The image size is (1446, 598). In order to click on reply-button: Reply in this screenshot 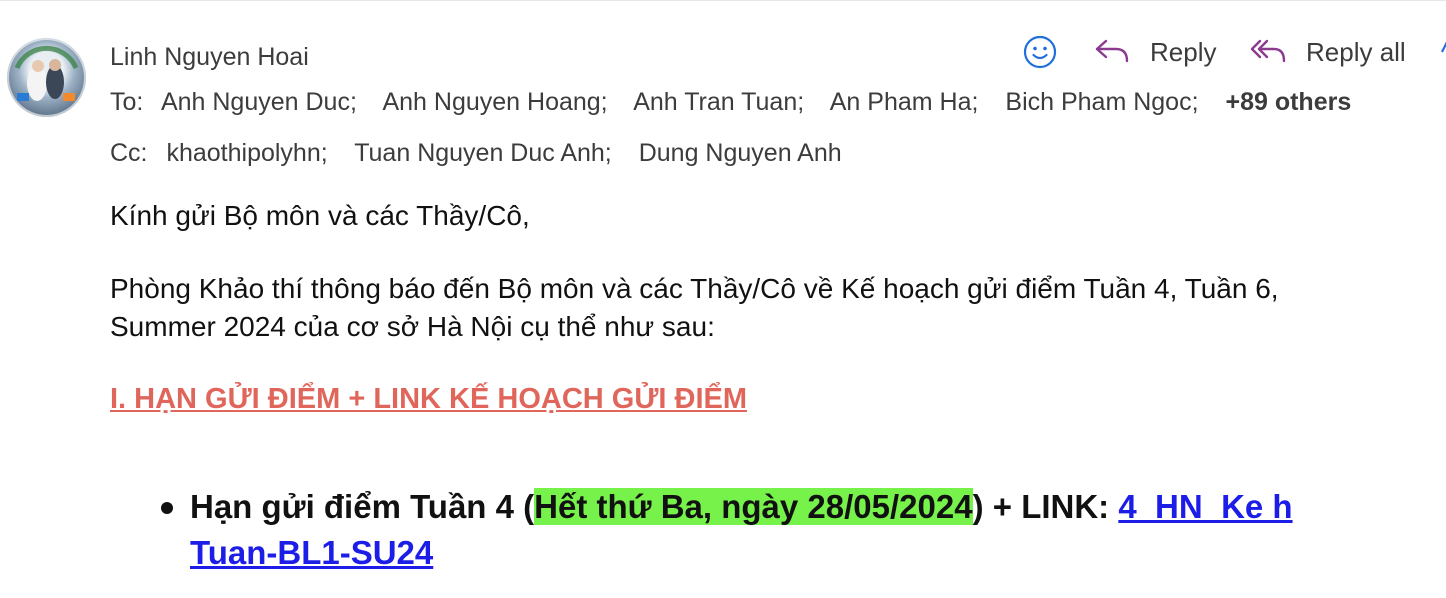, I will do `click(1155, 52)`.